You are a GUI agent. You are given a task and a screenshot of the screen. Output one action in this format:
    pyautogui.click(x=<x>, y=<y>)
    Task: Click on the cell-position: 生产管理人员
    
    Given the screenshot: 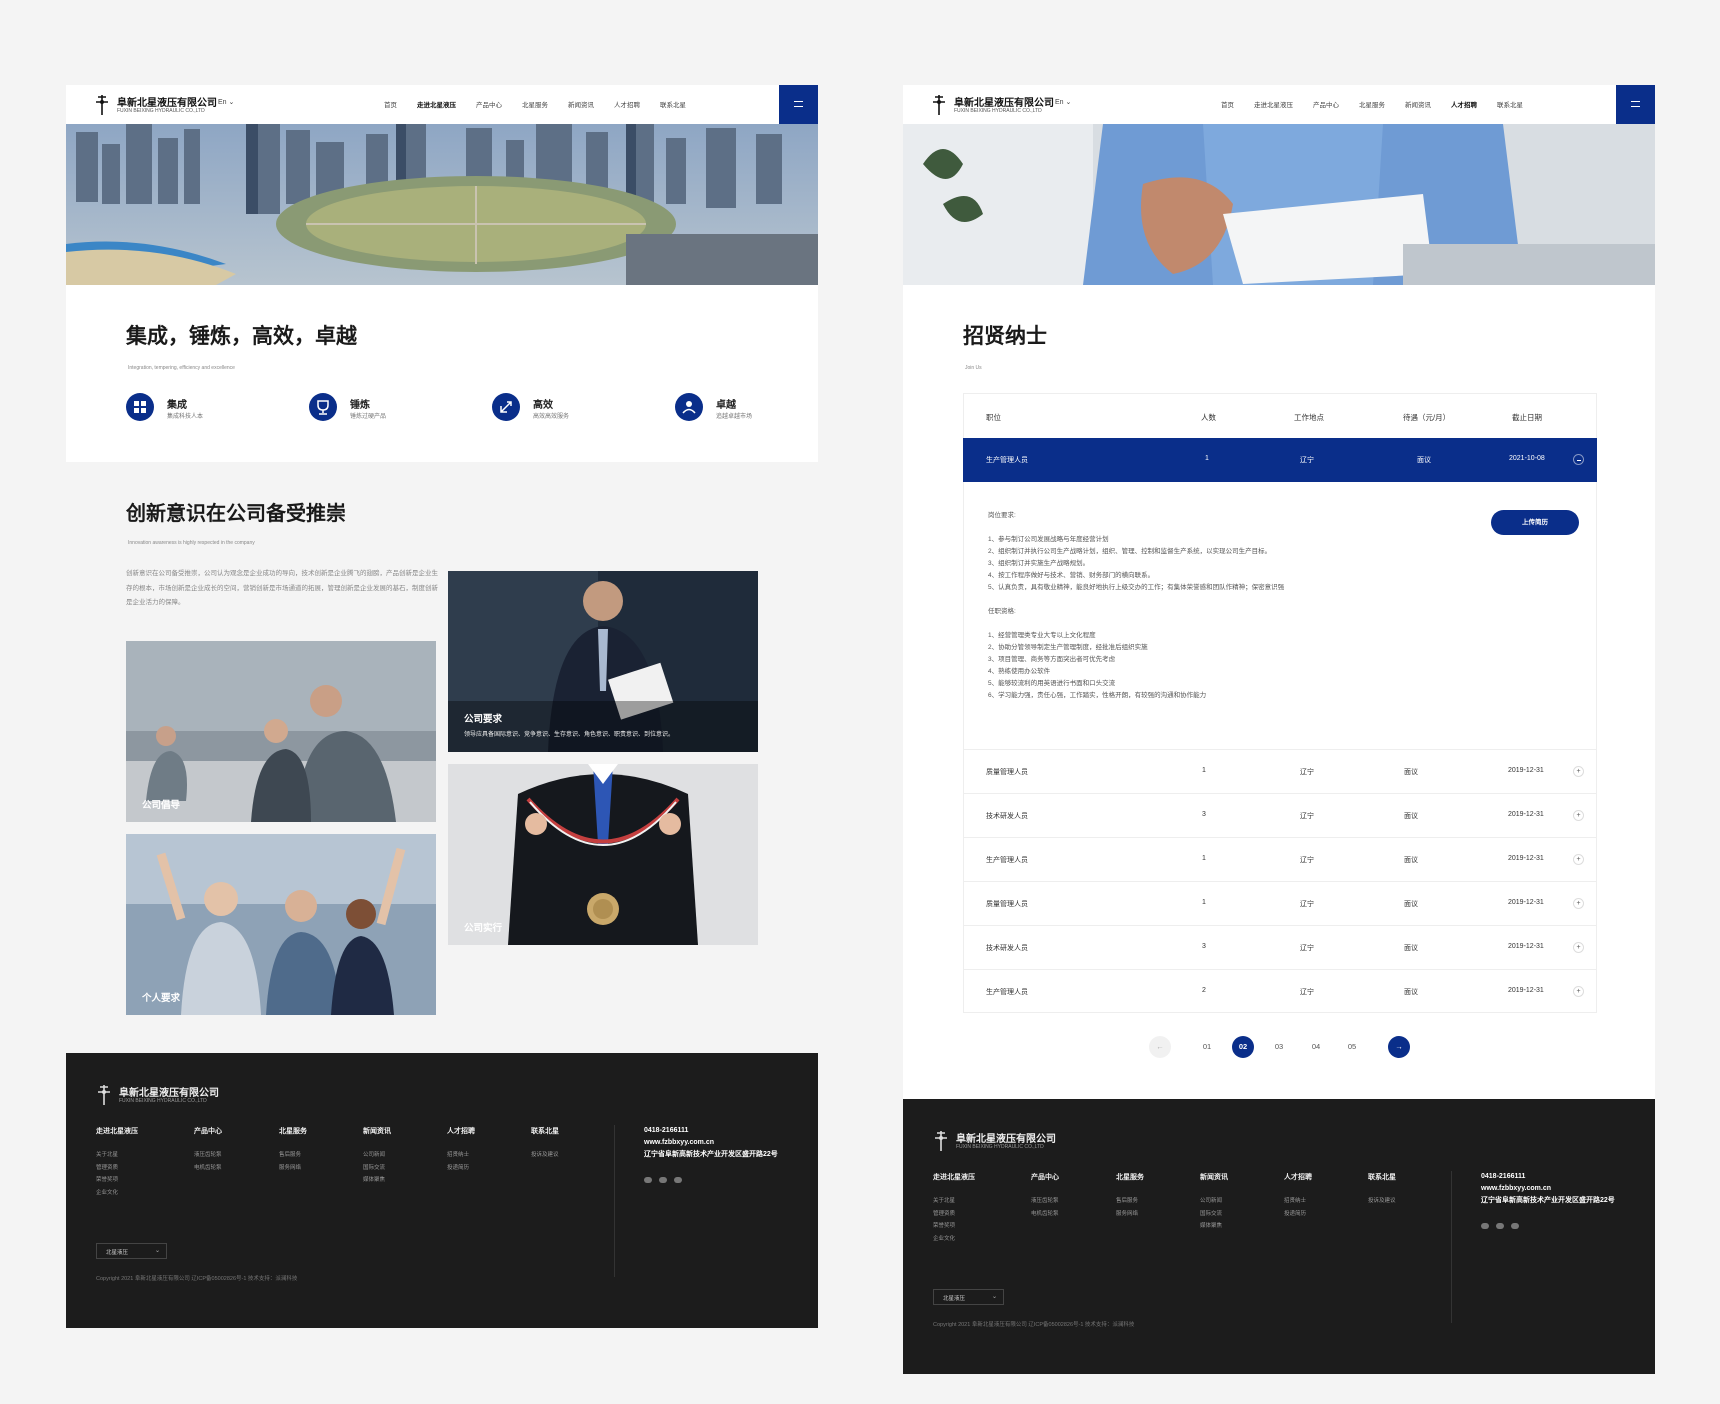 What is the action you would take?
    pyautogui.click(x=1007, y=860)
    